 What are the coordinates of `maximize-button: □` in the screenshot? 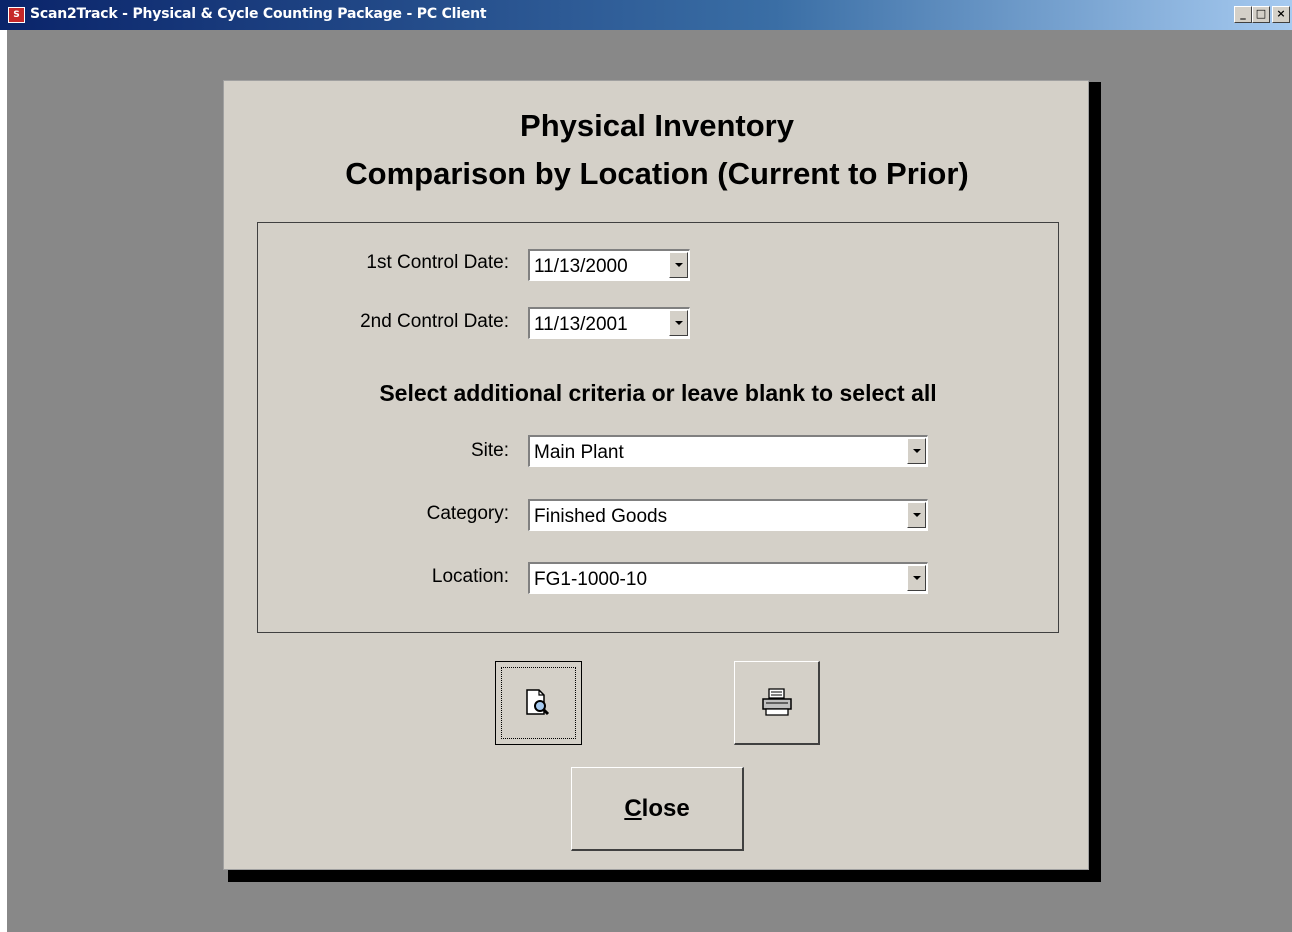 It's located at (1261, 14).